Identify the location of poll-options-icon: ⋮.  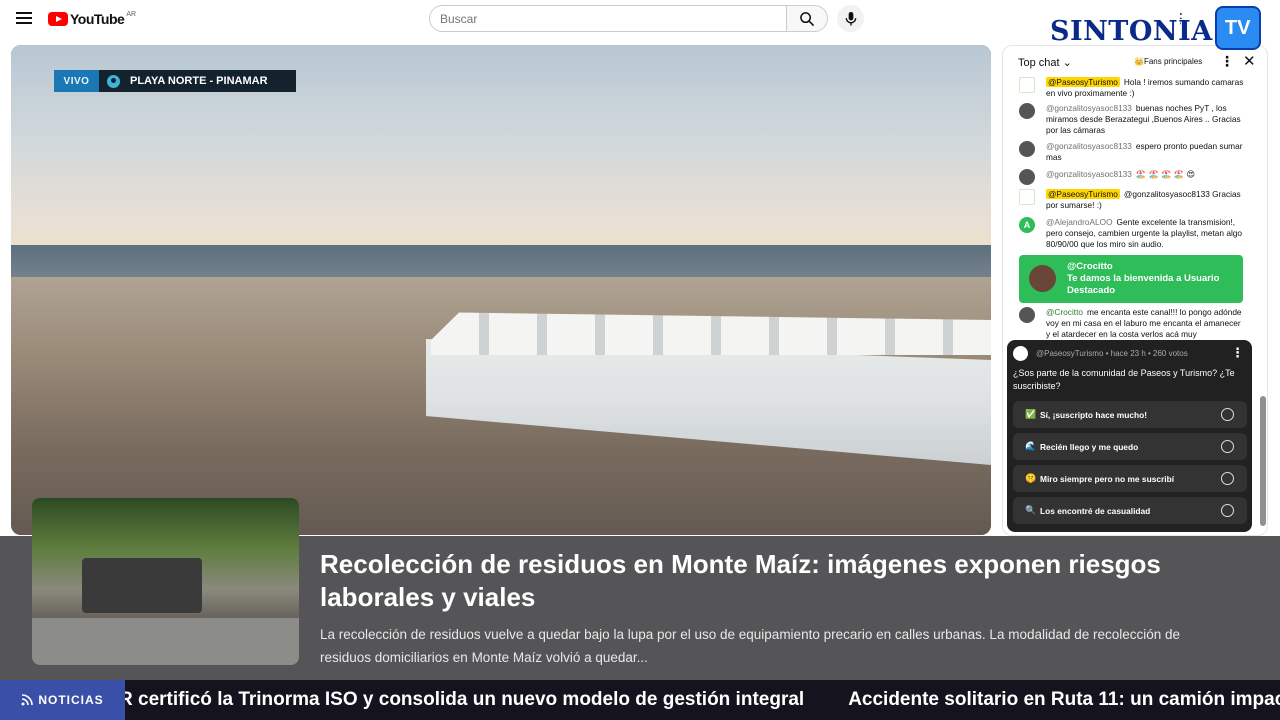
(1237, 353).